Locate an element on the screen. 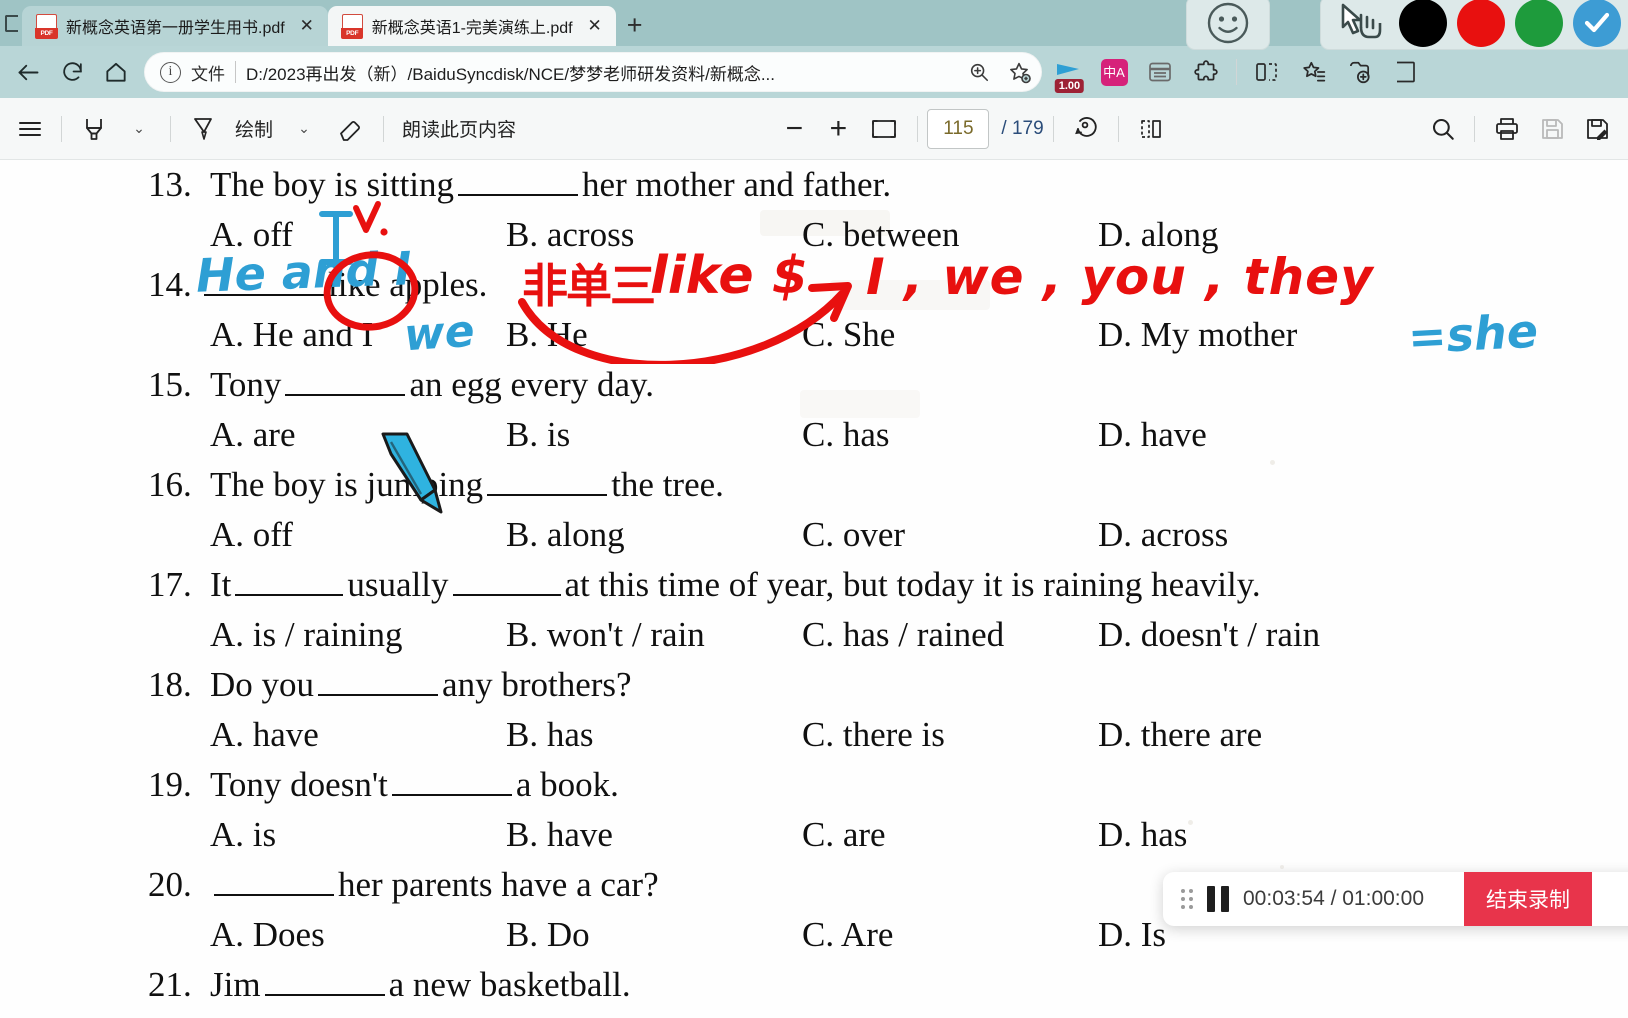 The image size is (1628, 1018). print-icon is located at coordinates (1507, 129).